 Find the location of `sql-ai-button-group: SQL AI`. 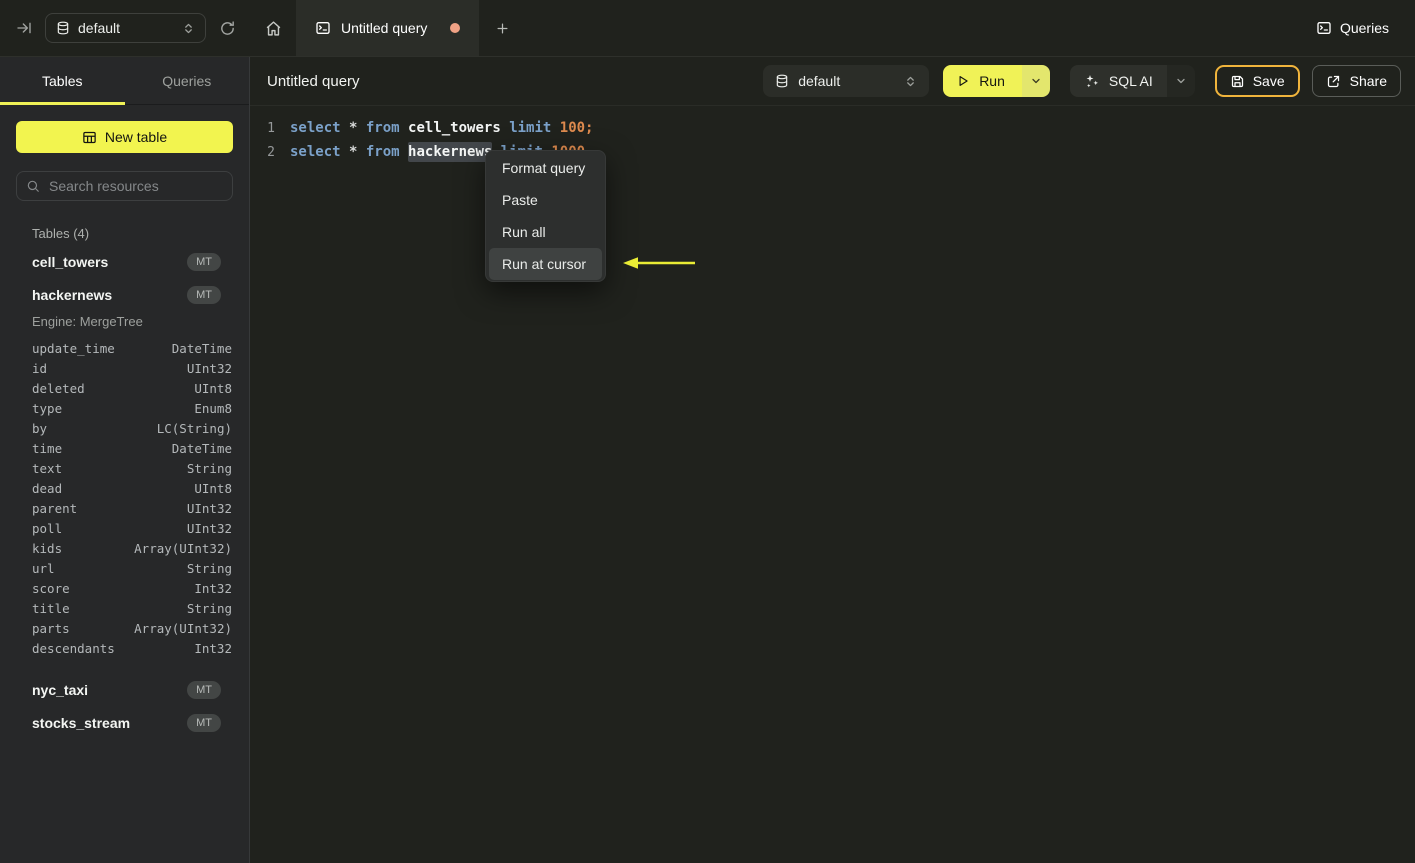

sql-ai-button-group: SQL AI is located at coordinates (1132, 81).